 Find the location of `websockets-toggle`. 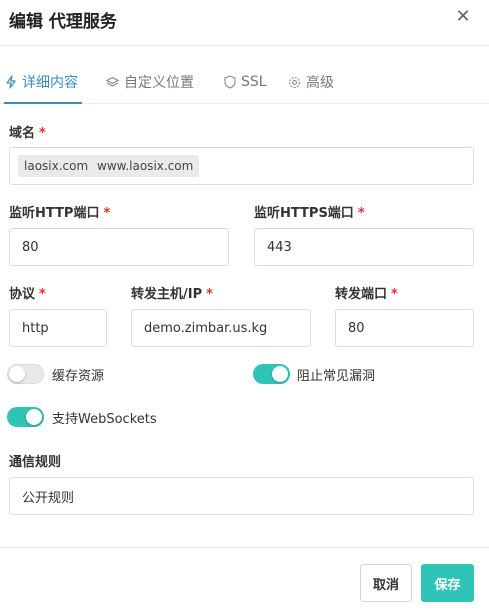

websockets-toggle is located at coordinates (25, 417).